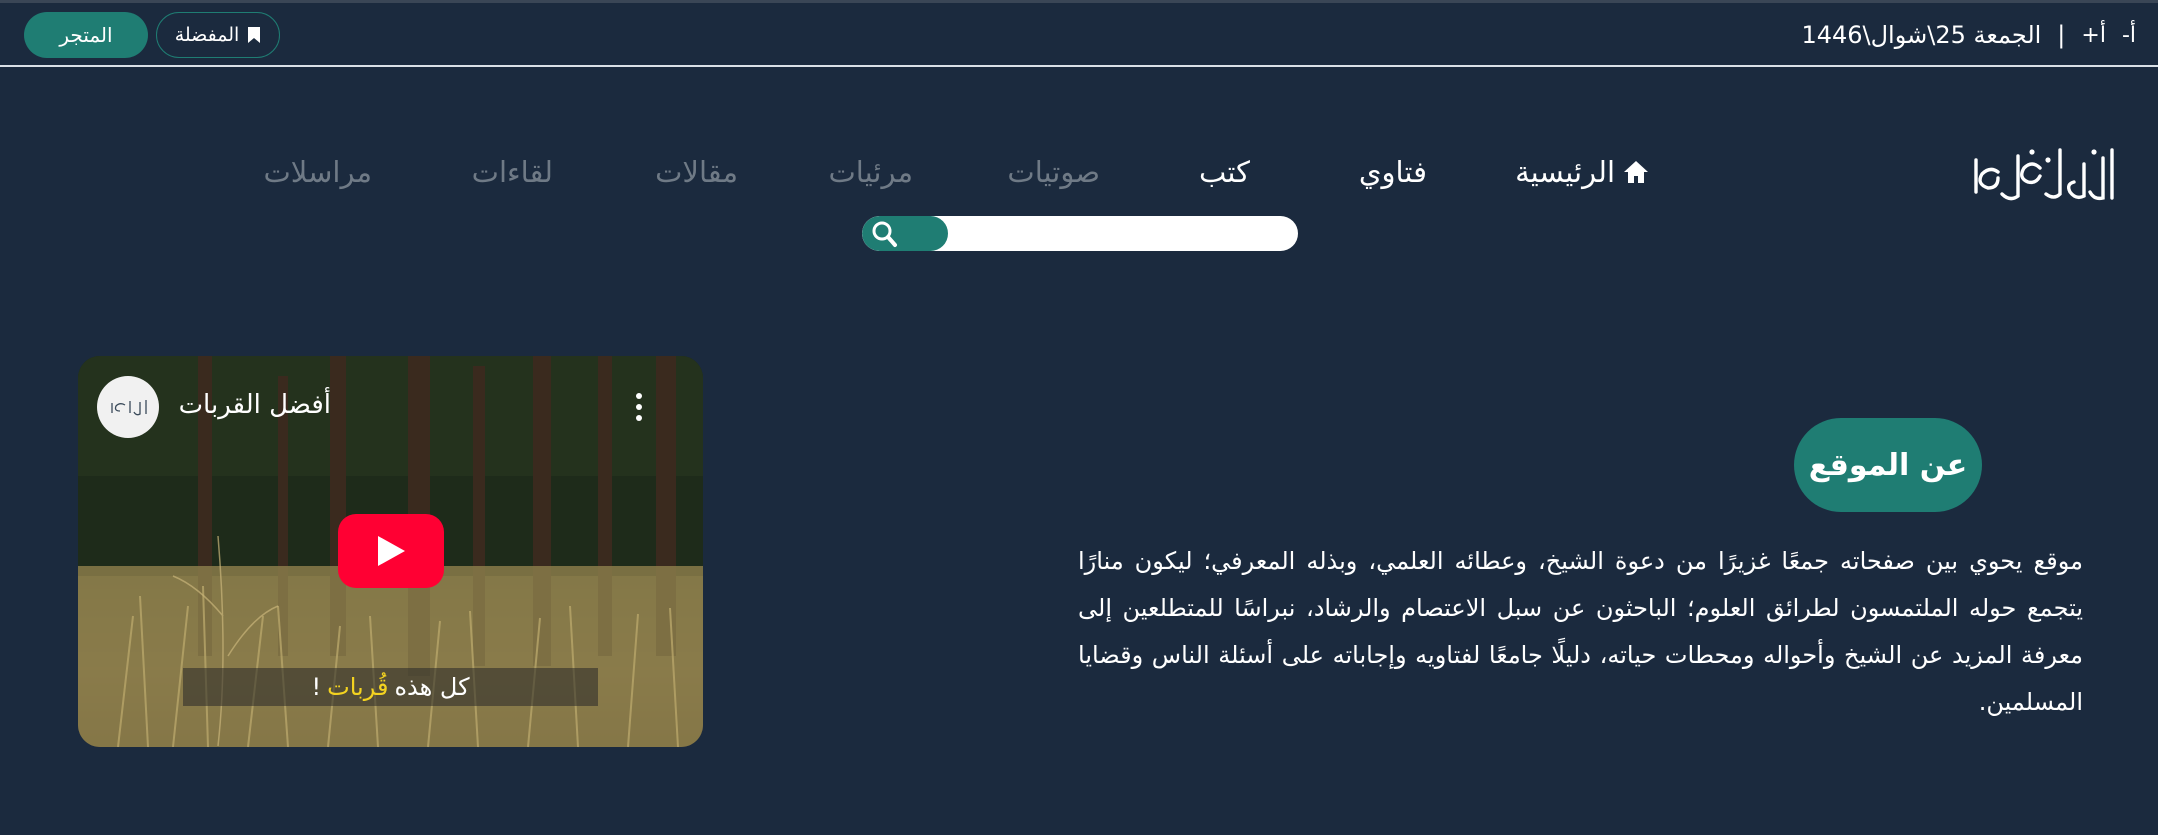  I want to click on caption-suffix: !, so click(316, 687).